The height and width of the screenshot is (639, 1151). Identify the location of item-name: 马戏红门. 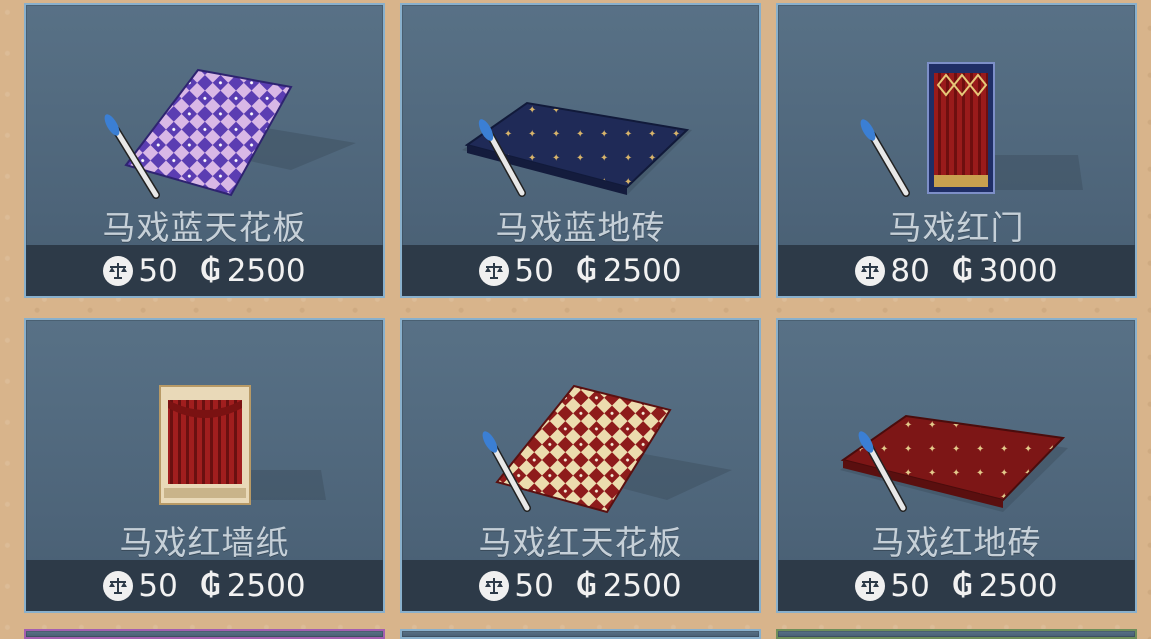
(956, 227).